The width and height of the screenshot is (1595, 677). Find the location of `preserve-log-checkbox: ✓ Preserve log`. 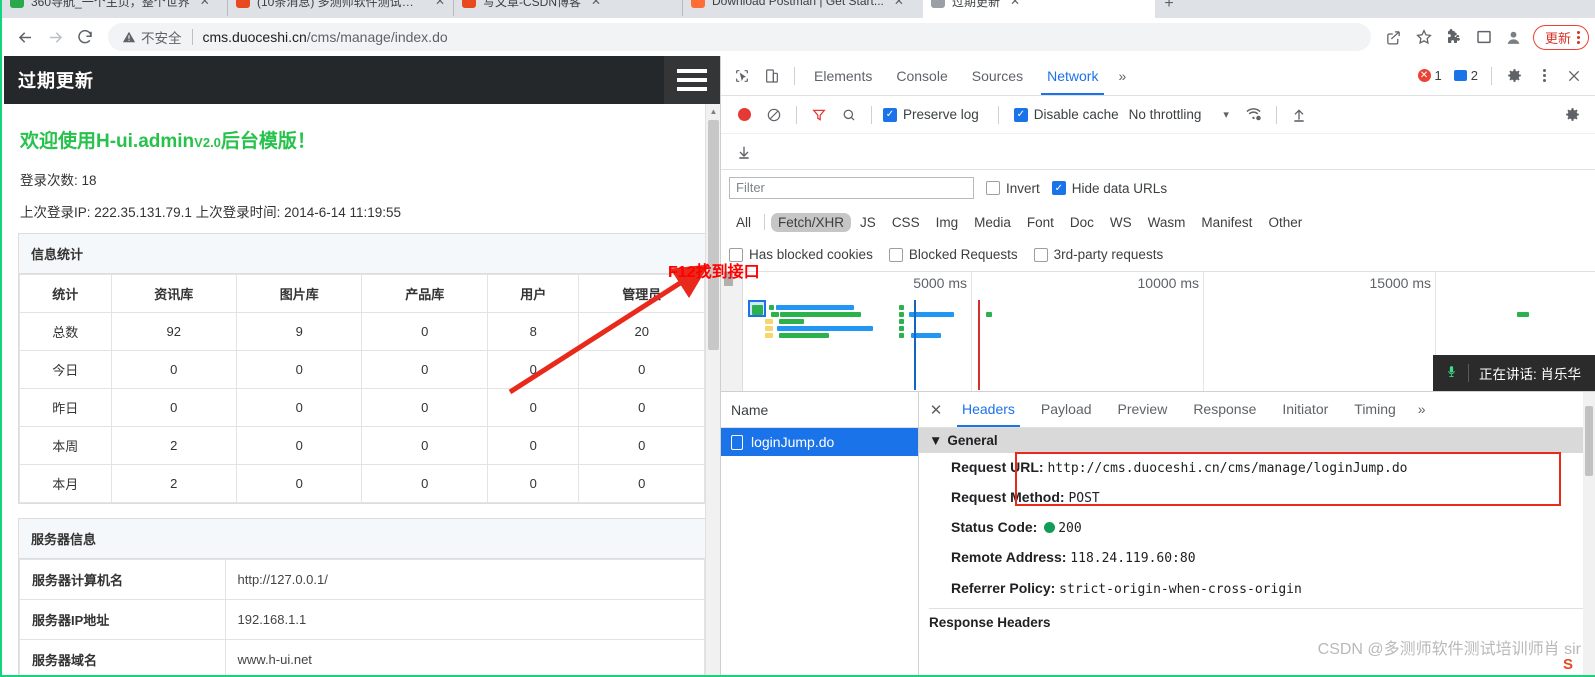

preserve-log-checkbox: ✓ Preserve log is located at coordinates (931, 114).